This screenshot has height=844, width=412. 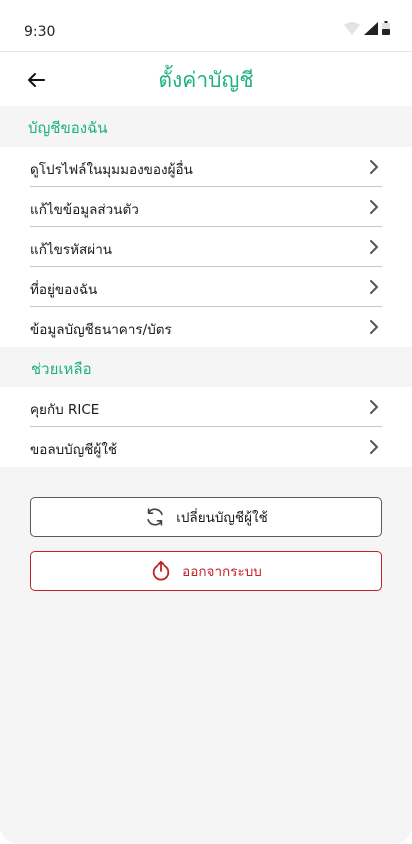 I want to click on logout-button: ออกจากระบบ, so click(x=206, y=571).